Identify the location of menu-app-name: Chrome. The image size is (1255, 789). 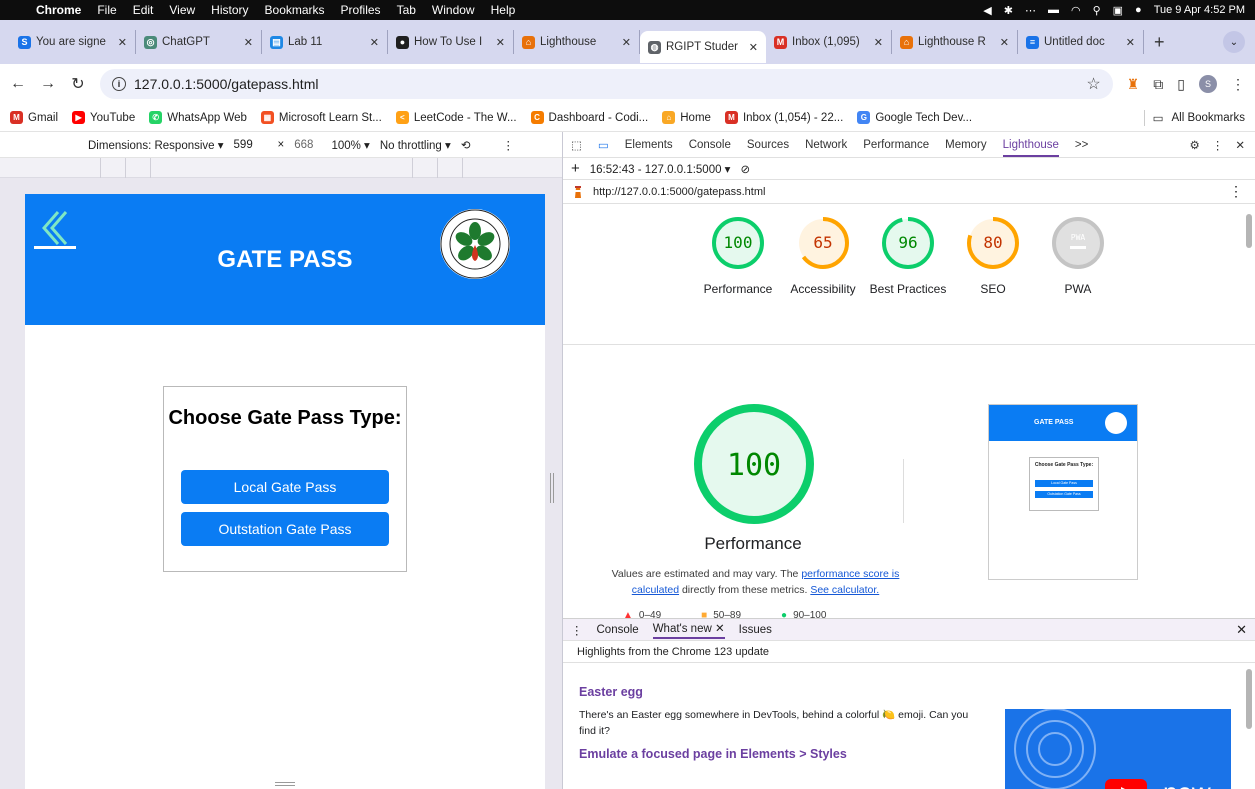
(58, 10).